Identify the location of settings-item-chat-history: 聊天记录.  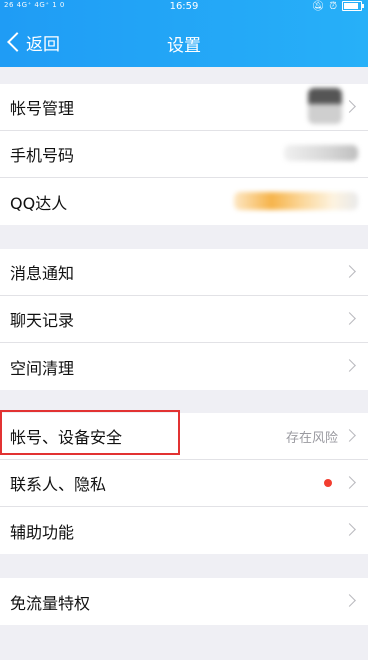
(184, 319).